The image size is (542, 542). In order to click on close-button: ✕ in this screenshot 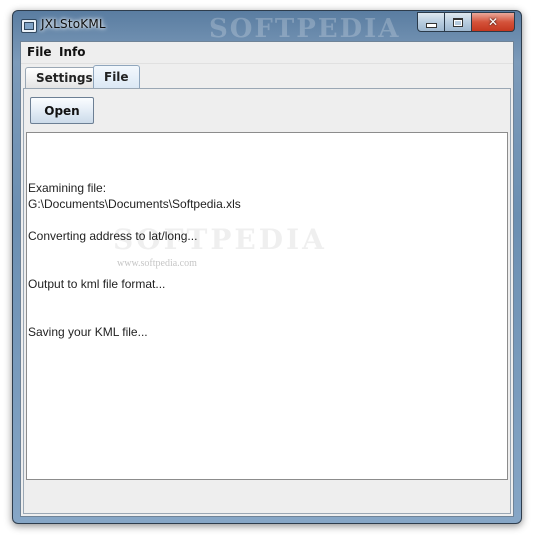, I will do `click(493, 22)`.